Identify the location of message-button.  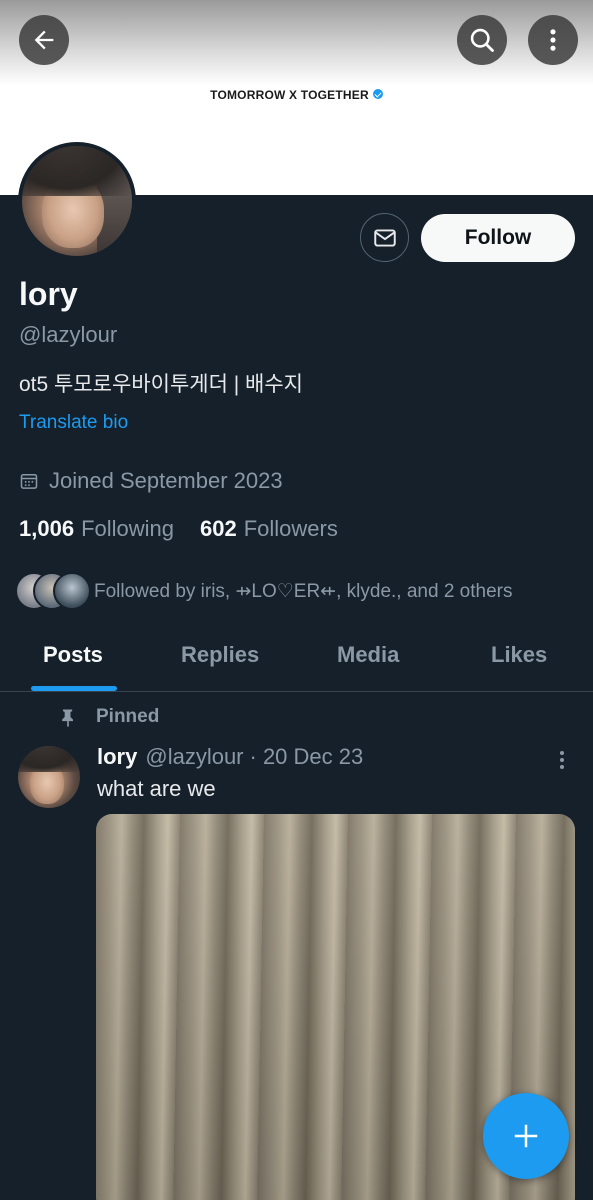
(384, 237).